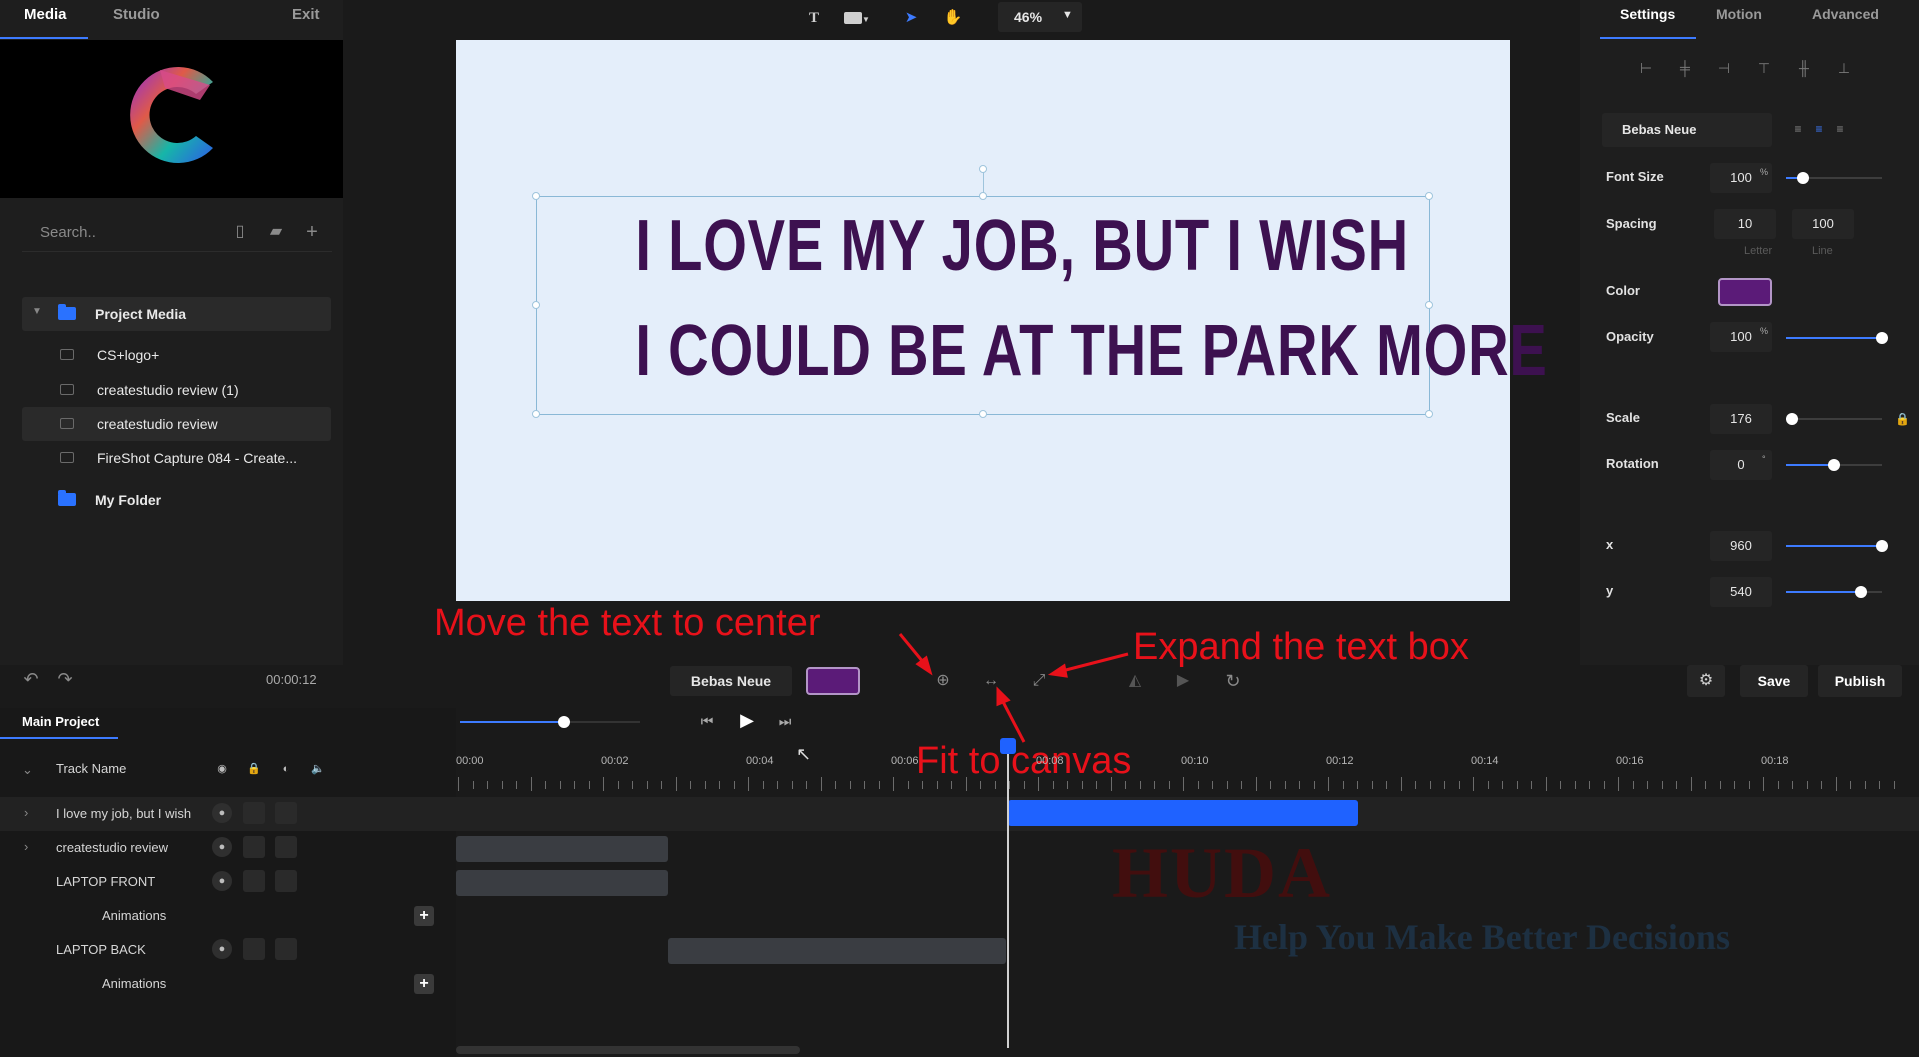 The width and height of the screenshot is (1919, 1057). Describe the element at coordinates (628, 1050) in the screenshot. I see `timeline-scrollbar` at that location.